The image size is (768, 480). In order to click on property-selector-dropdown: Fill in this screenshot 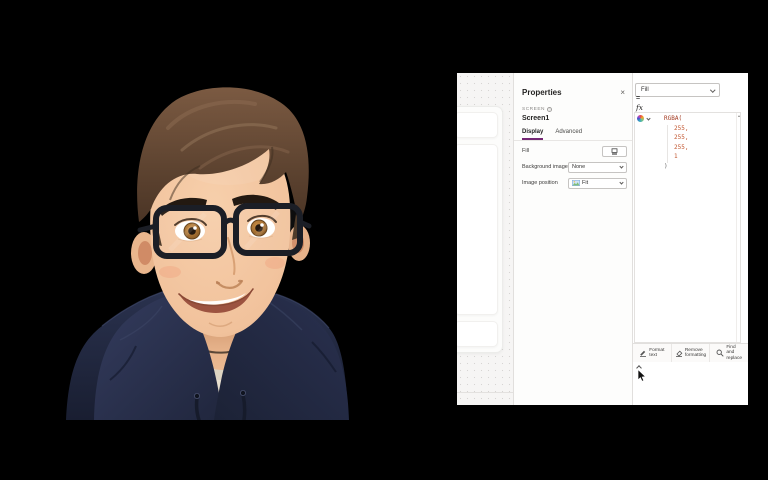, I will do `click(677, 90)`.